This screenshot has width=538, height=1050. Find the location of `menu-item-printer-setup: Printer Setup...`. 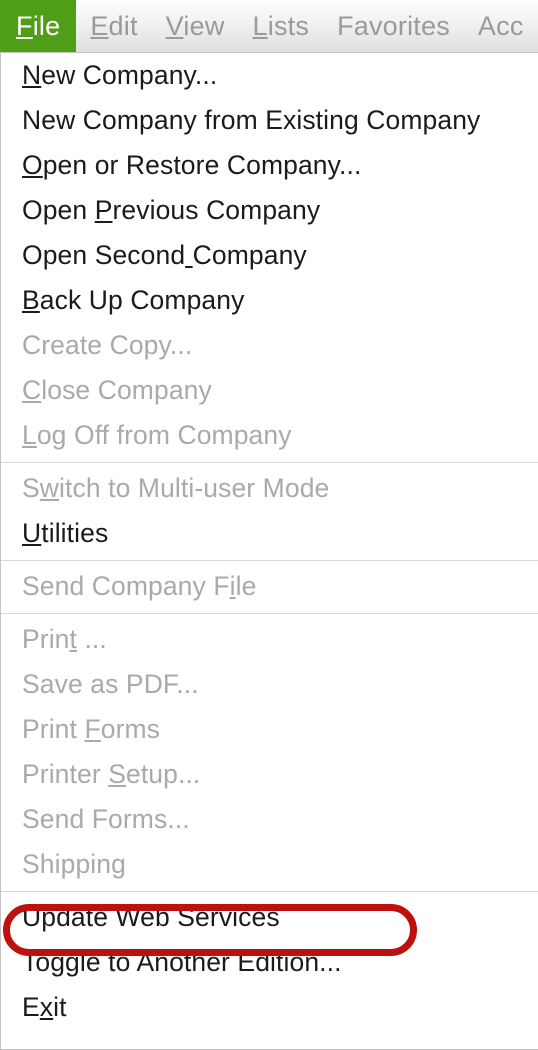

menu-item-printer-setup: Printer Setup... is located at coordinates (269, 774).